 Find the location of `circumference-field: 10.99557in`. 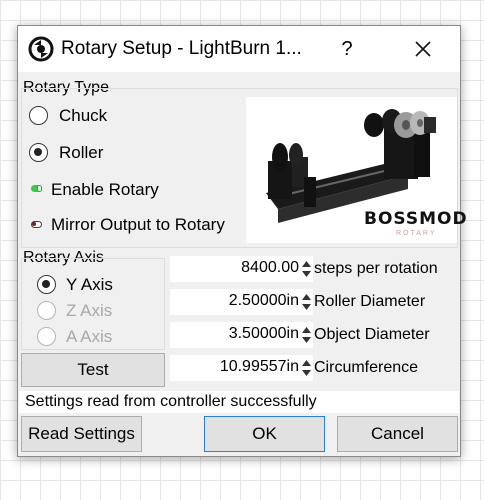

circumference-field: 10.99557in is located at coordinates (241, 368).